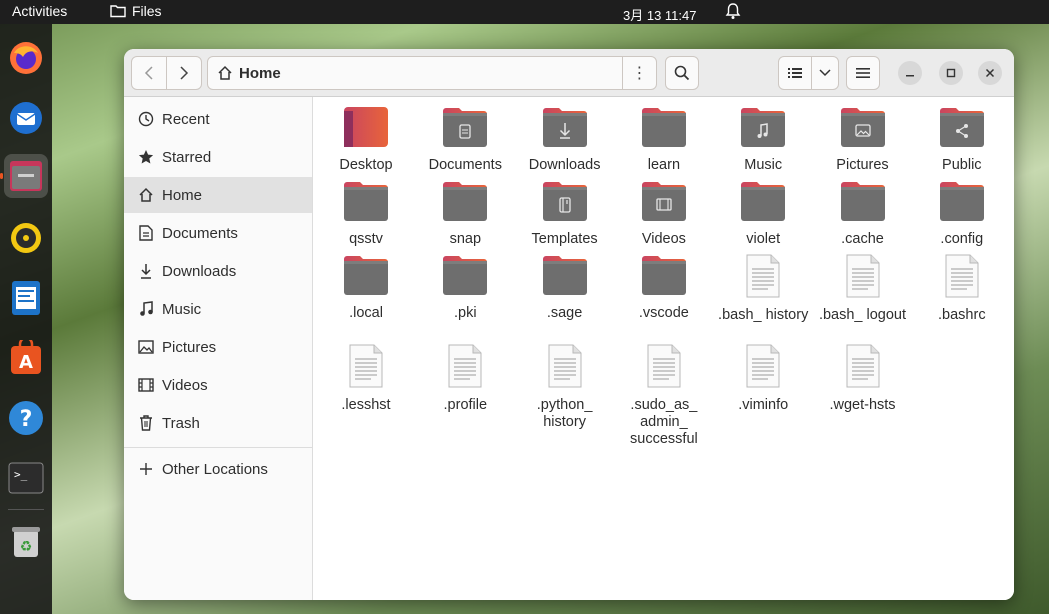 This screenshot has width=1049, height=614. Describe the element at coordinates (366, 378) in the screenshot. I see `file-item: .lesshst` at that location.